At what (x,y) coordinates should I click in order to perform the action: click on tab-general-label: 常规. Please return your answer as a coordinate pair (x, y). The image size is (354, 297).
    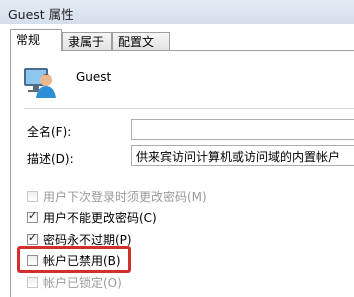
    Looking at the image, I should click on (28, 40).